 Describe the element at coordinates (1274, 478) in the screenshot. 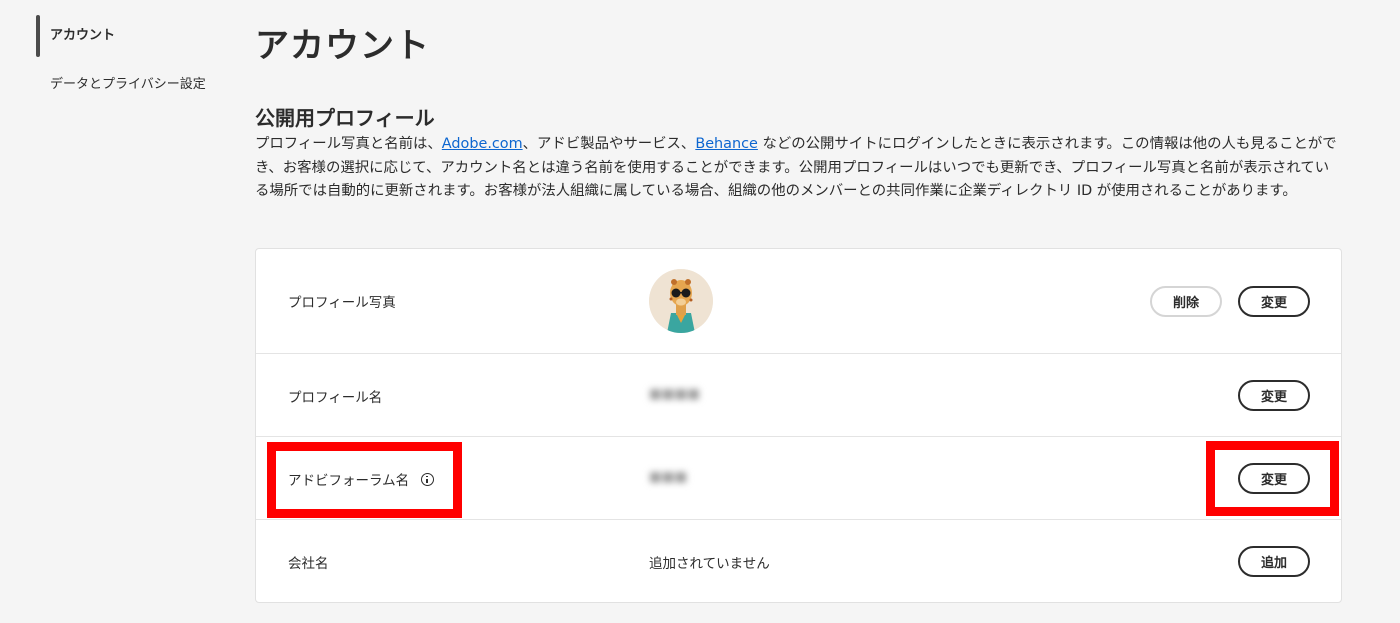

I see `change-forum-name-button: 変更` at that location.